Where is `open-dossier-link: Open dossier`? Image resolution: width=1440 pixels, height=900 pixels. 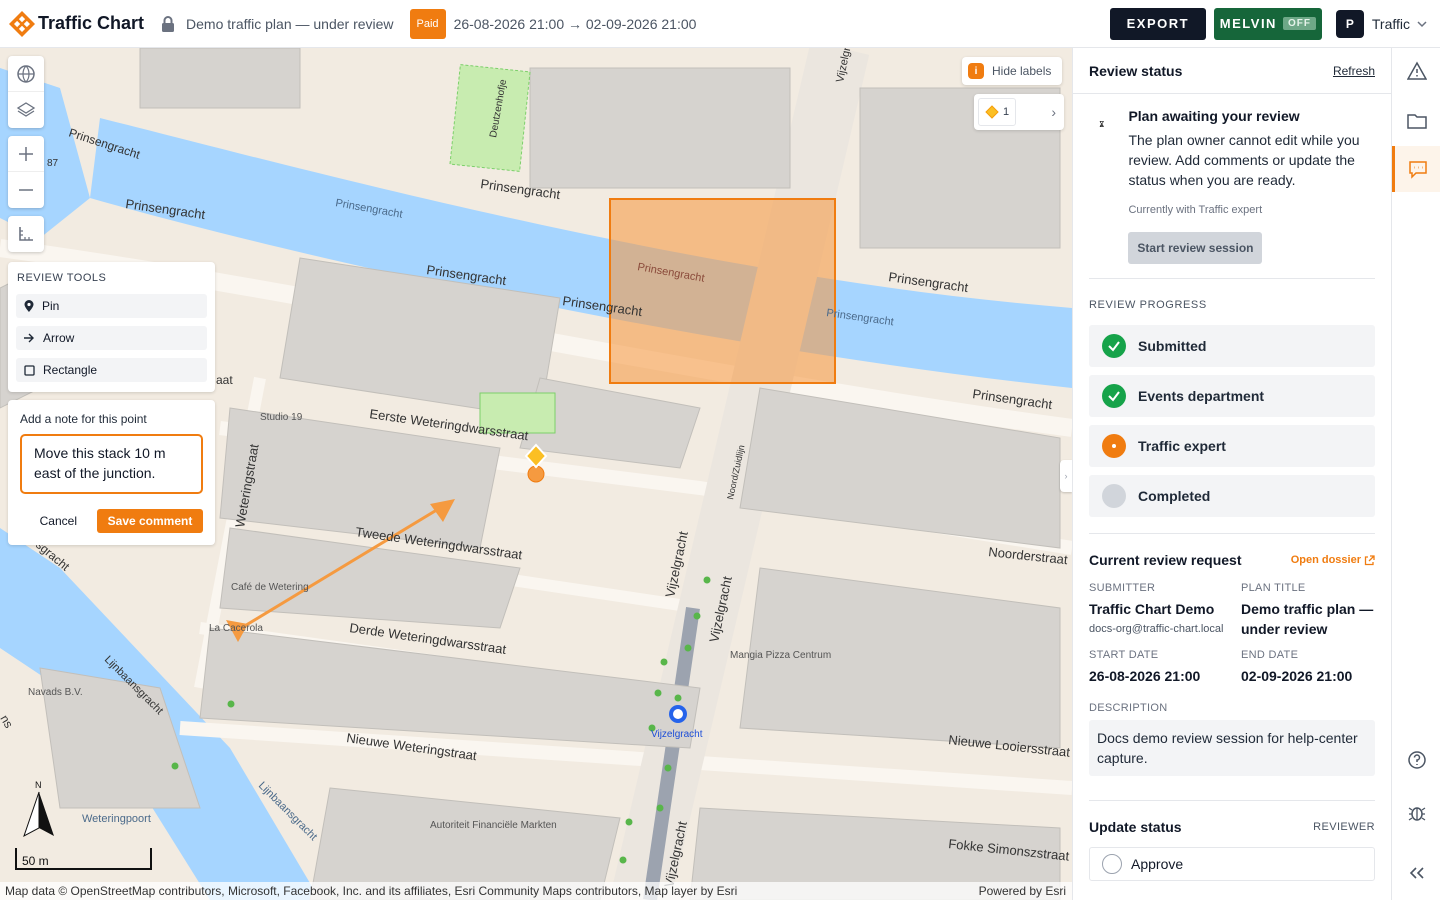 open-dossier-link: Open dossier is located at coordinates (1333, 560).